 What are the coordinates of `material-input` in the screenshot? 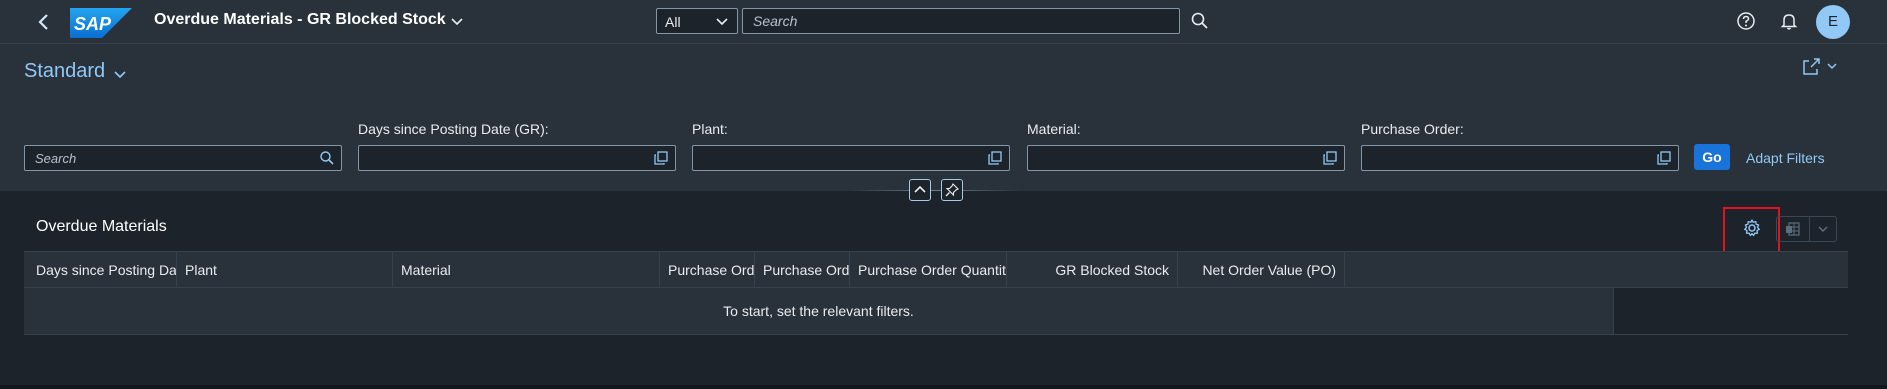 It's located at (1186, 158).